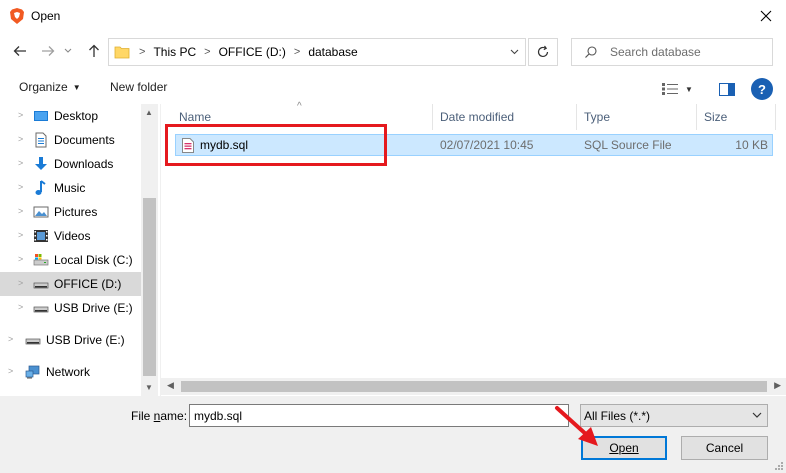  I want to click on breadcrumb-office-drive: OFFICE (D:), so click(252, 52).